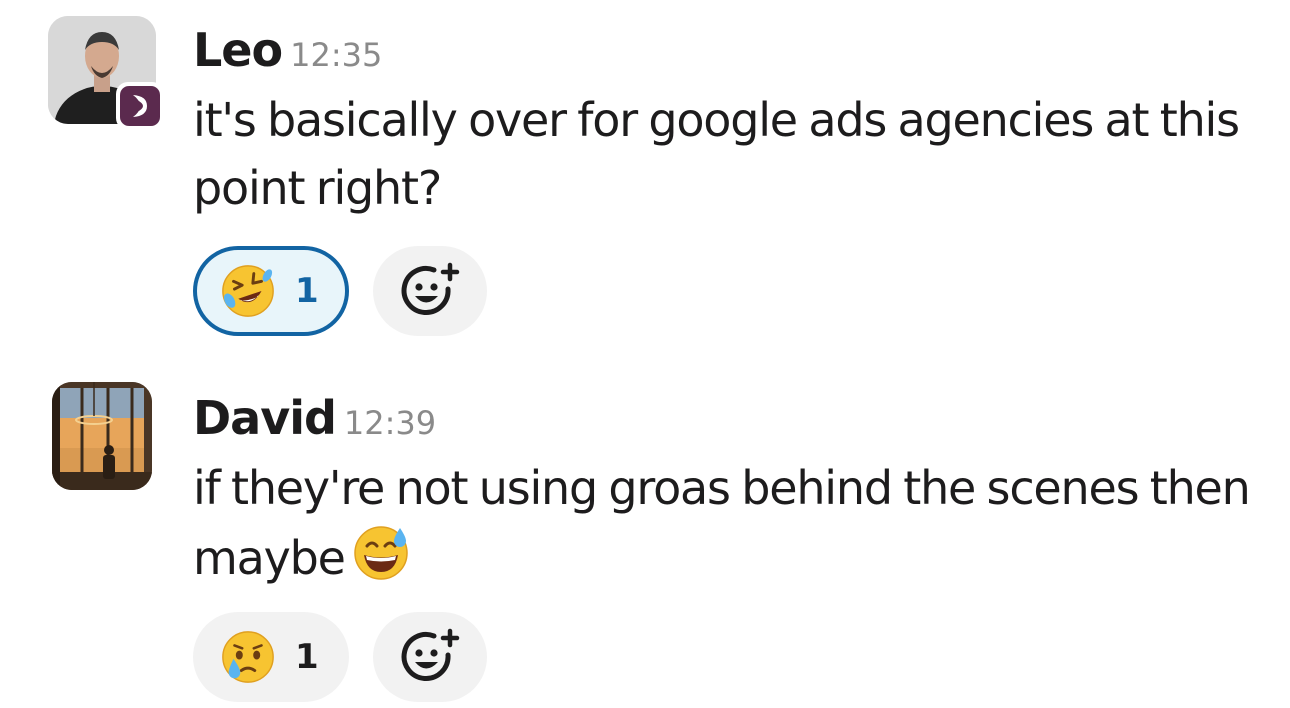  What do you see at coordinates (248, 657) in the screenshot?
I see `face-holding-back-tears-icon` at bounding box center [248, 657].